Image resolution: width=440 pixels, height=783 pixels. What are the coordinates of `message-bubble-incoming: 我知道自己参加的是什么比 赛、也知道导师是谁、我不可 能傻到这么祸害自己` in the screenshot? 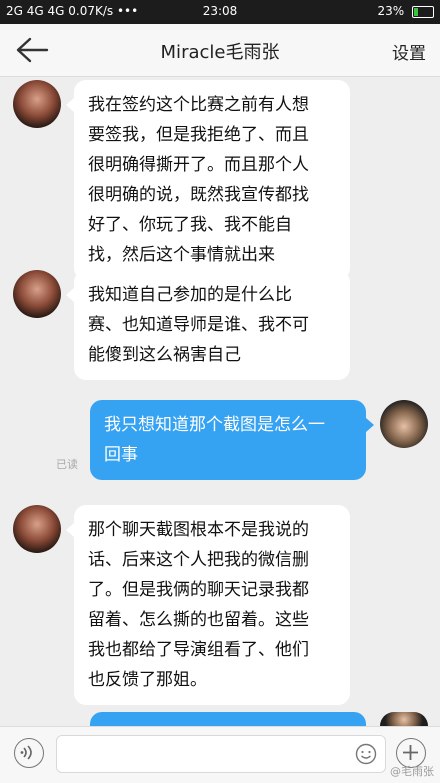 It's located at (208, 325).